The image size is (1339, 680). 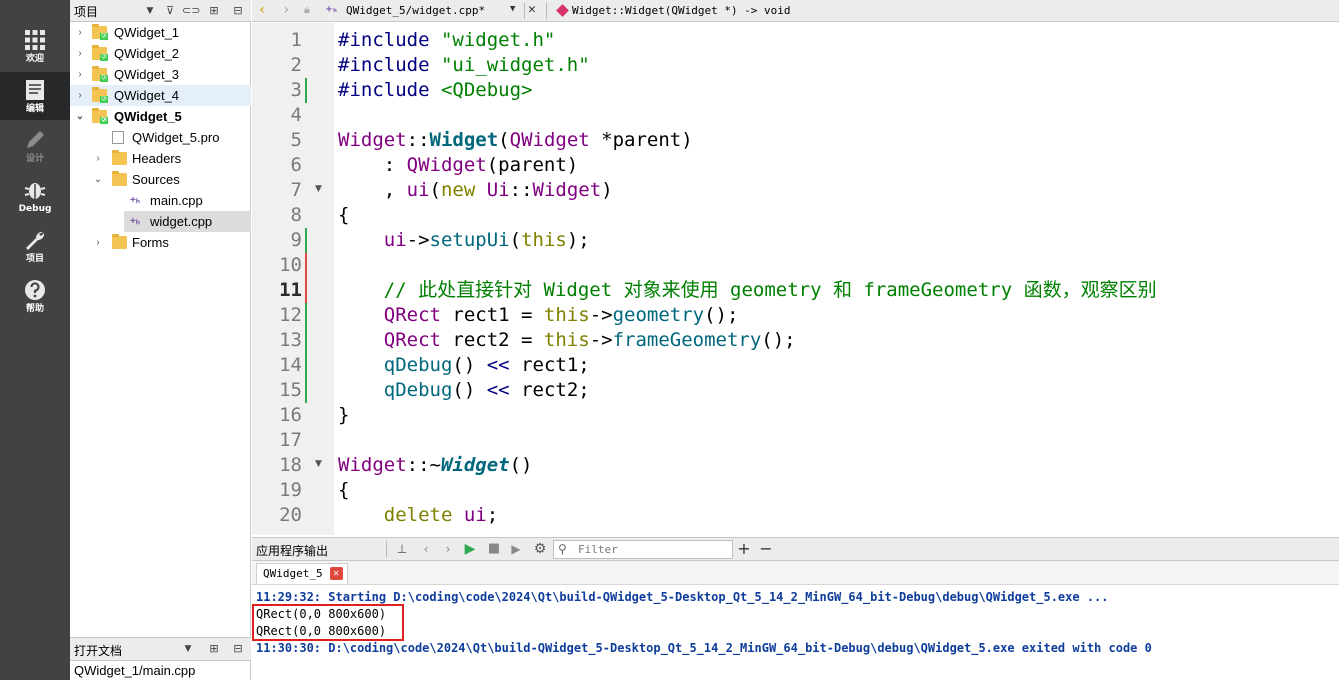 What do you see at coordinates (160, 53) in the screenshot?
I see `tree-item-qwidget-2: › Qt QWidget_2` at bounding box center [160, 53].